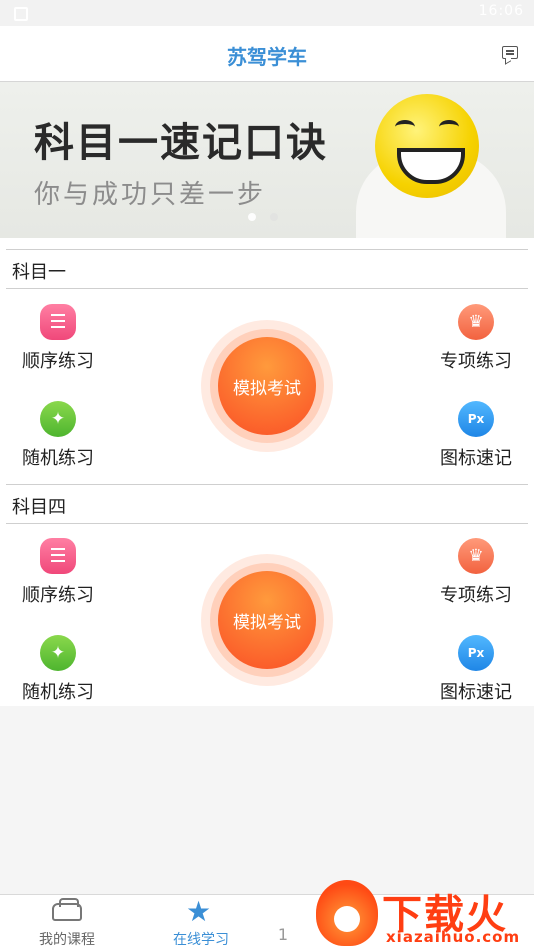  I want to click on section-header: 科目一, so click(267, 269).